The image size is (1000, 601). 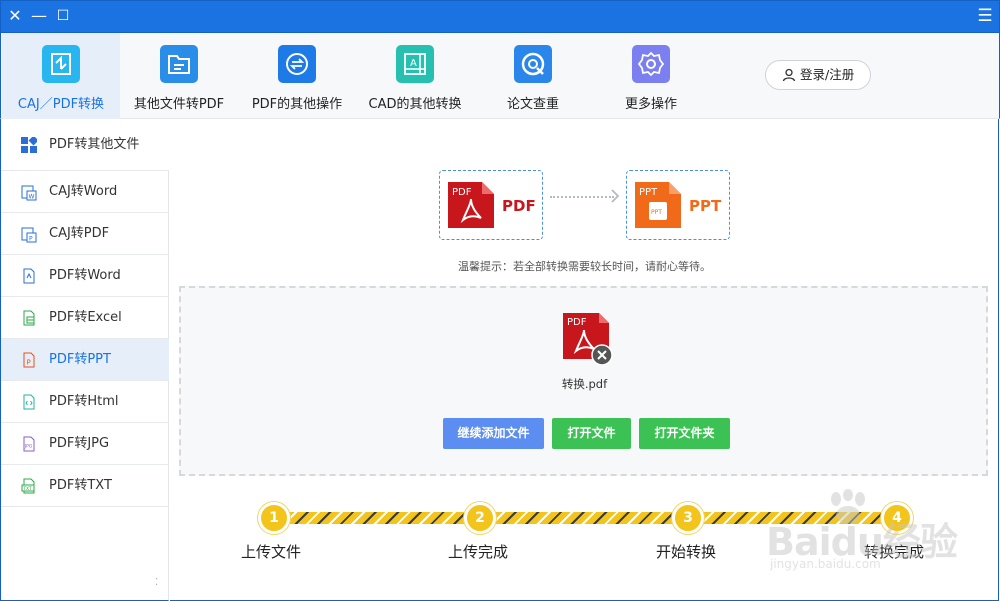 What do you see at coordinates (686, 552) in the screenshot?
I see `step-3-label: 开始转换` at bounding box center [686, 552].